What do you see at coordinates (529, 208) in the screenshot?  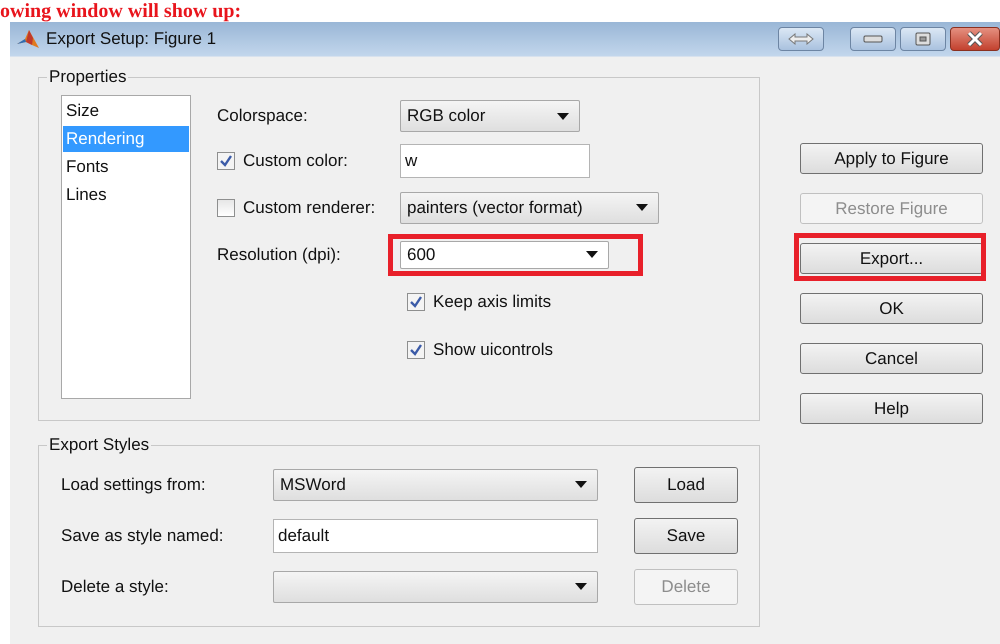 I see `dropdown: painters (vector format)` at bounding box center [529, 208].